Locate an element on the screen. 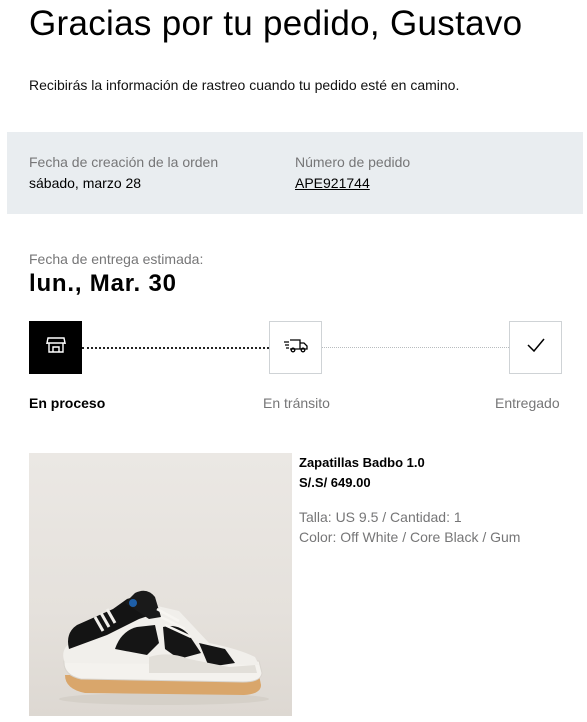 Image resolution: width=587 pixels, height=722 pixels. progress-connector-completed is located at coordinates (175, 348).